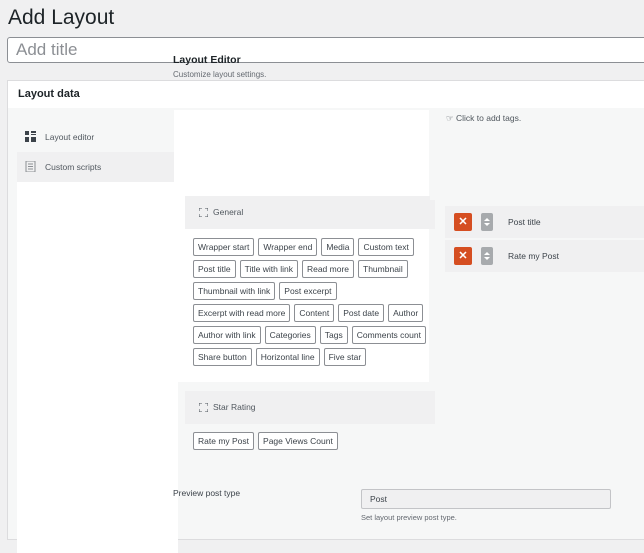 Image resolution: width=644 pixels, height=553 pixels. What do you see at coordinates (70, 137) in the screenshot?
I see `tab-label: Layout editor` at bounding box center [70, 137].